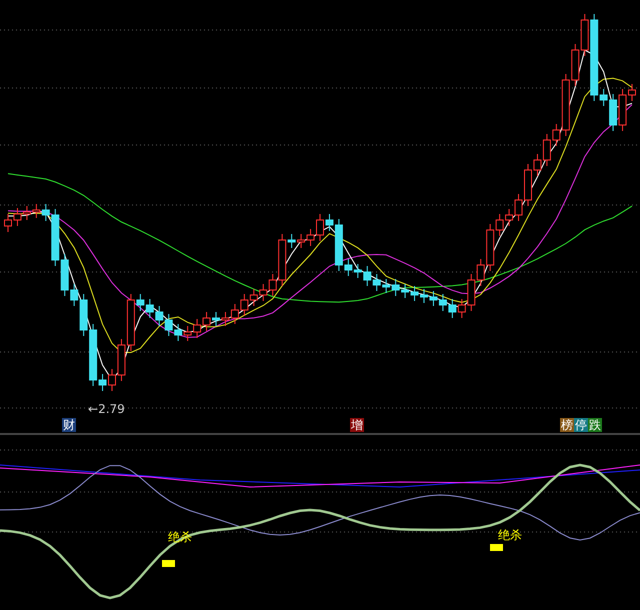  I want to click on signal-label: 绝杀, so click(510, 535).